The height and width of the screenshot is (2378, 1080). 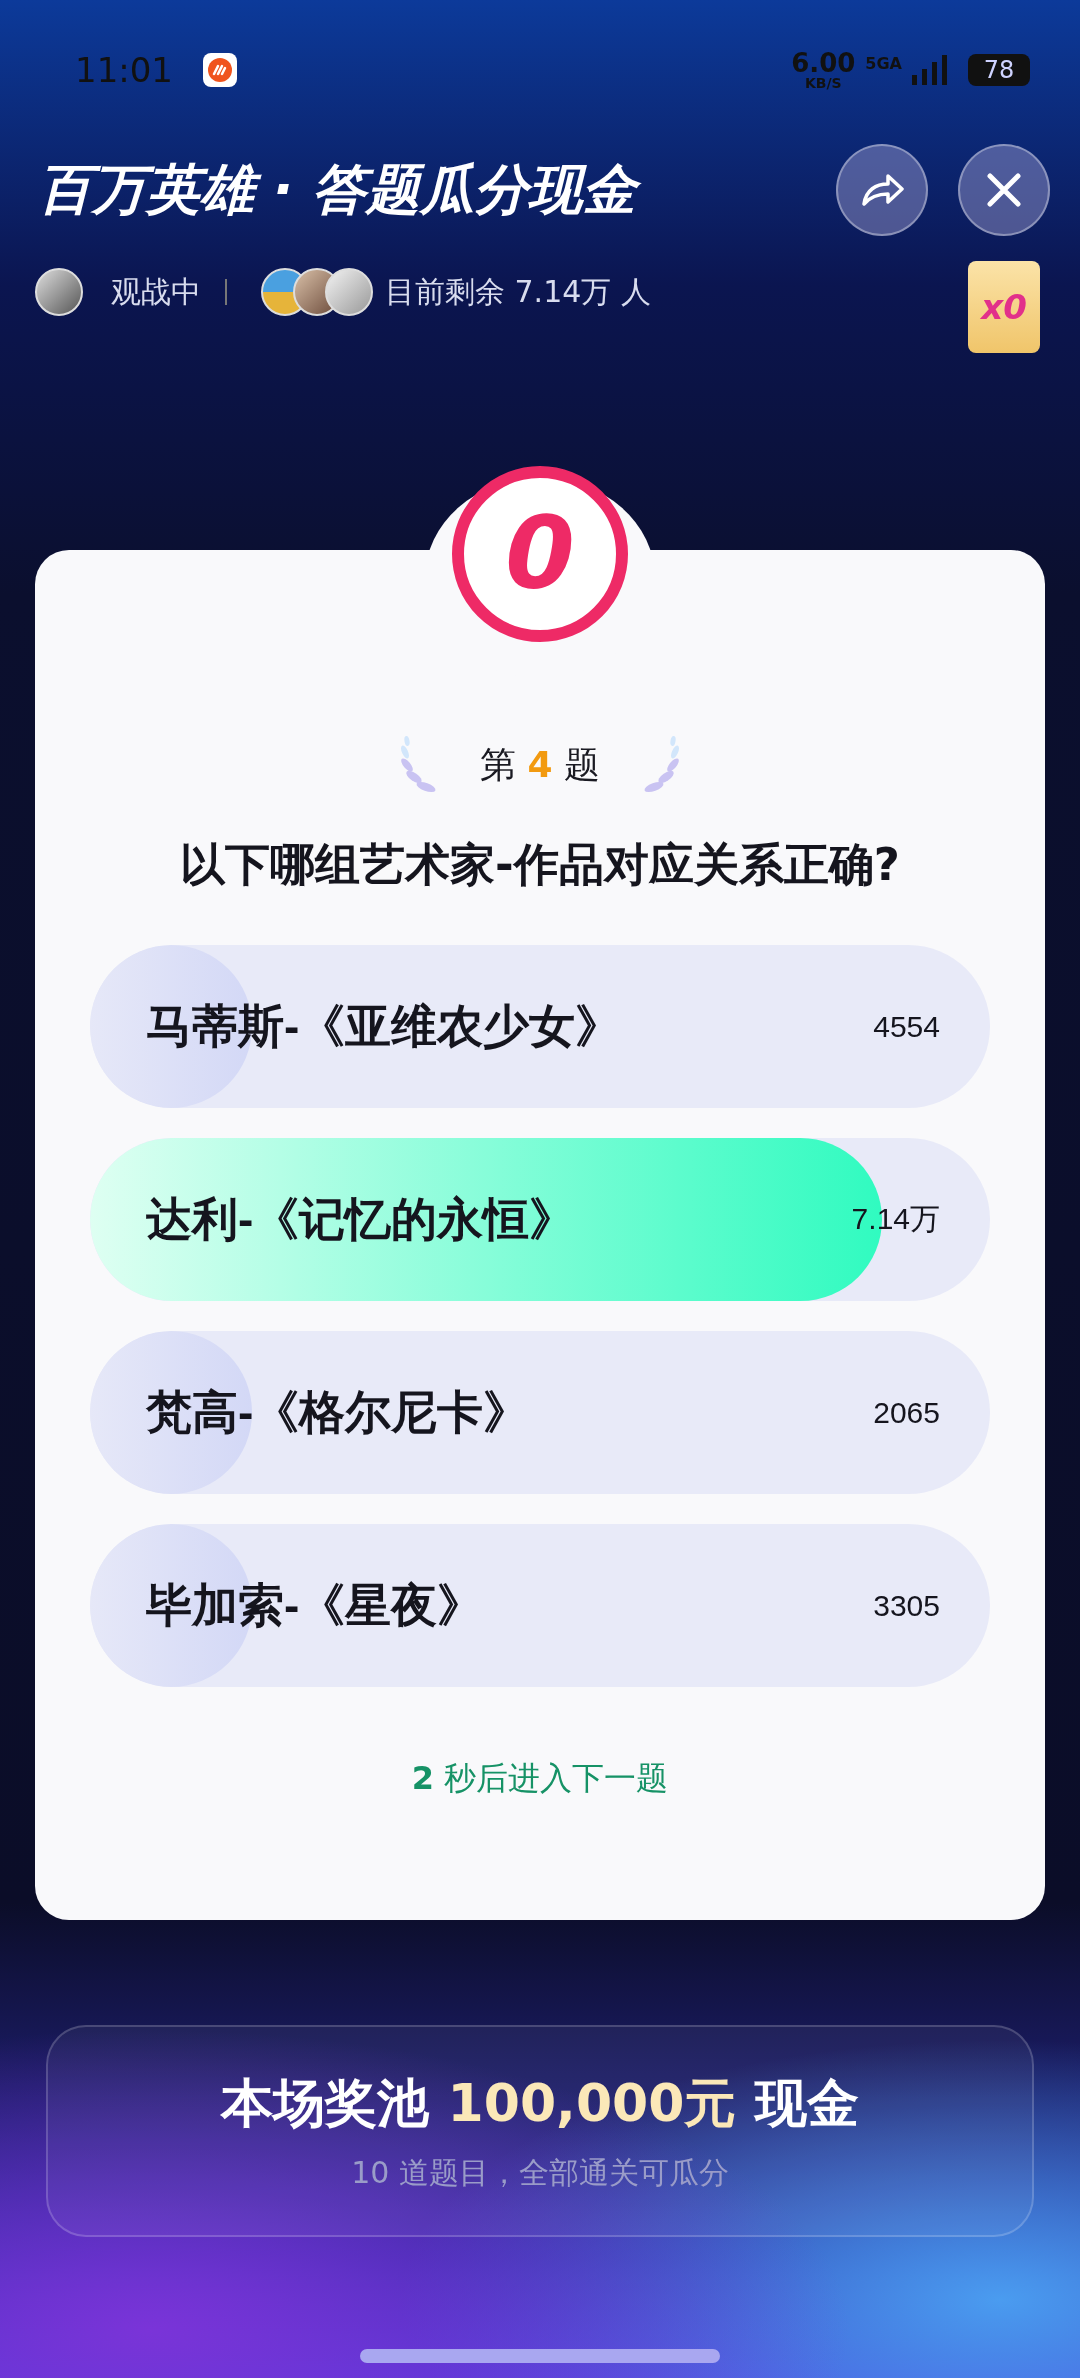 What do you see at coordinates (823, 63) in the screenshot?
I see `network-speed: 6.00` at bounding box center [823, 63].